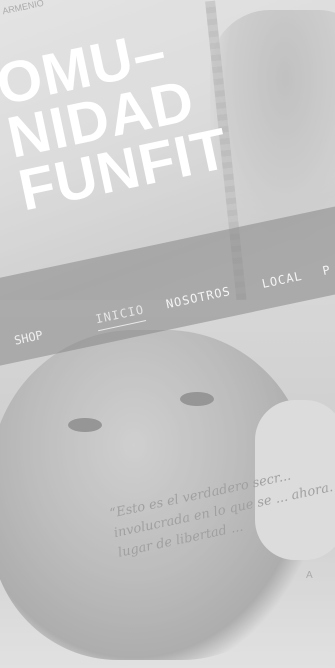 The image size is (335, 668). I want to click on eye-right, so click(197, 399).